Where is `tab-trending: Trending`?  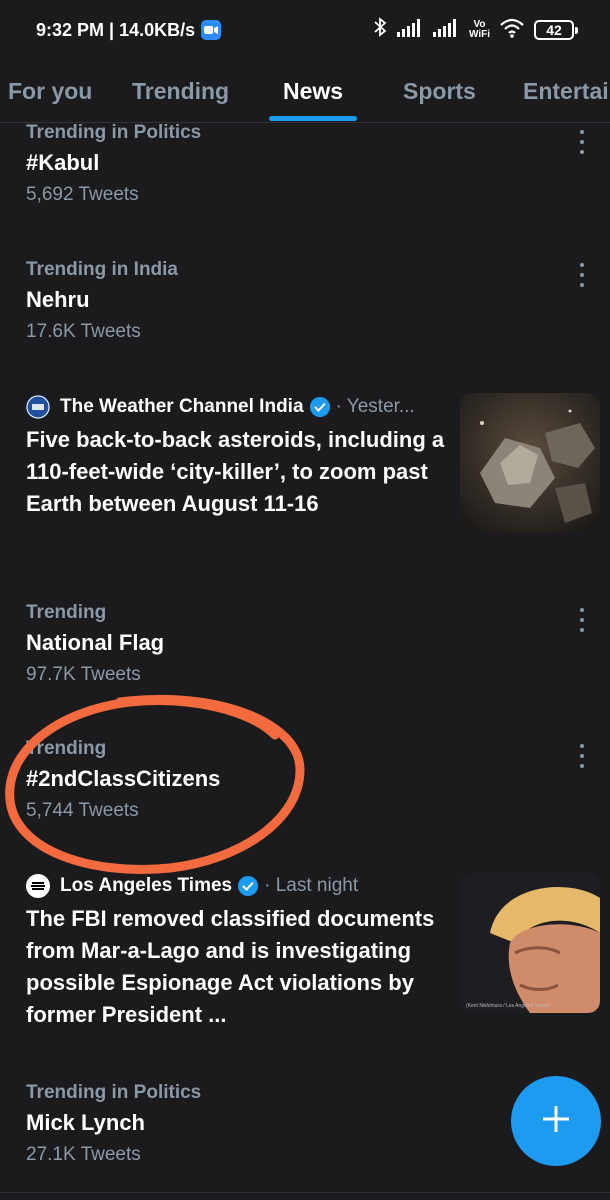
tab-trending: Trending is located at coordinates (180, 91).